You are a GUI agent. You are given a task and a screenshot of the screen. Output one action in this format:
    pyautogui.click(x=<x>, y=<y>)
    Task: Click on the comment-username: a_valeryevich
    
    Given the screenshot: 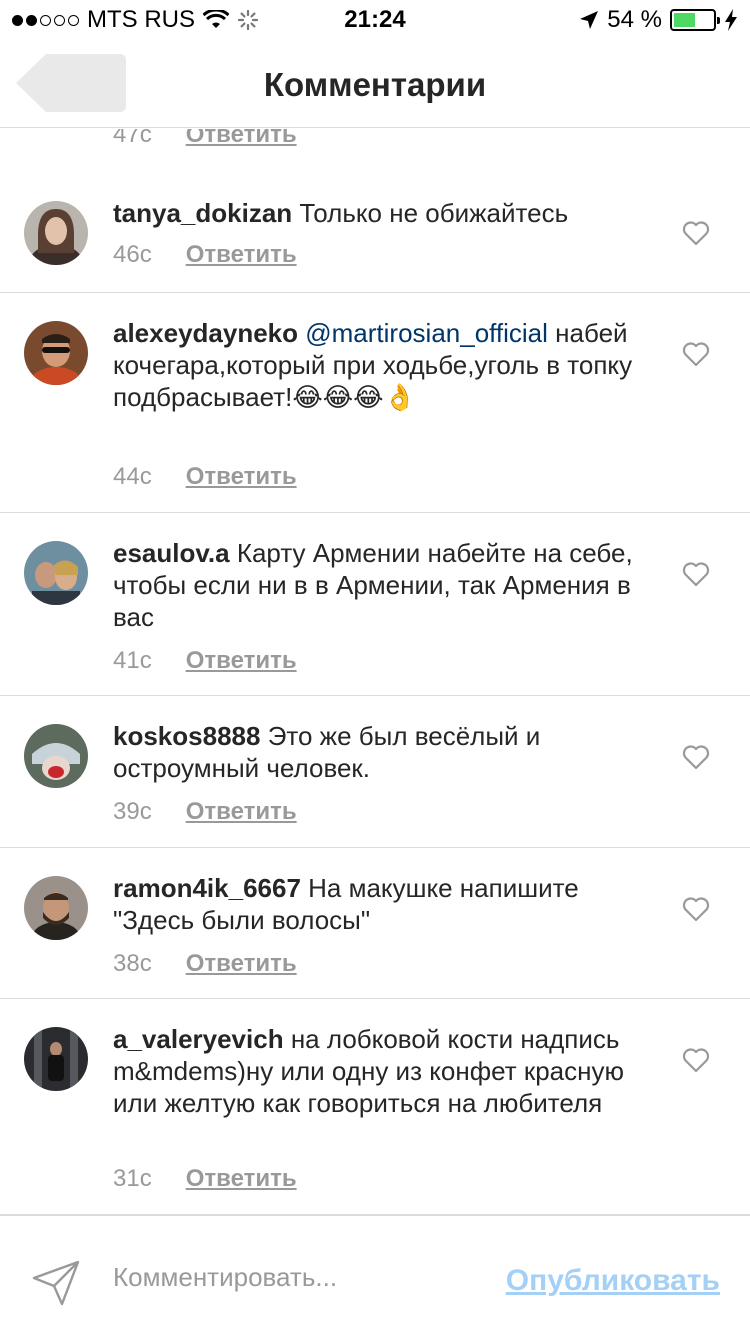 What is the action you would take?
    pyautogui.click(x=198, y=1039)
    